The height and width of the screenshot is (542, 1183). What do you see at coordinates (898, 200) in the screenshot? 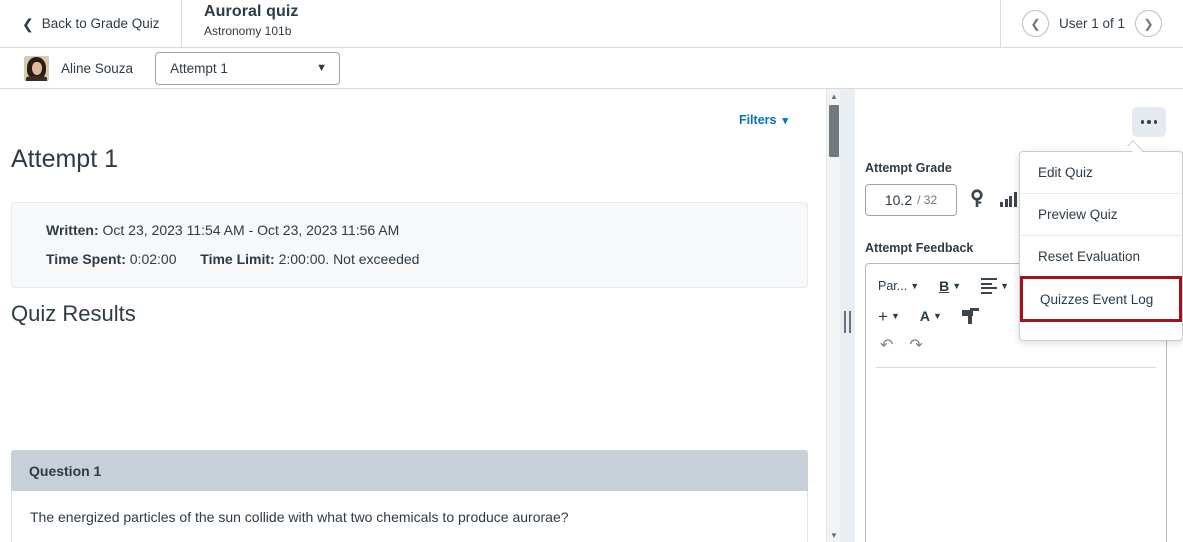
I see `grade-value: 10.2` at bounding box center [898, 200].